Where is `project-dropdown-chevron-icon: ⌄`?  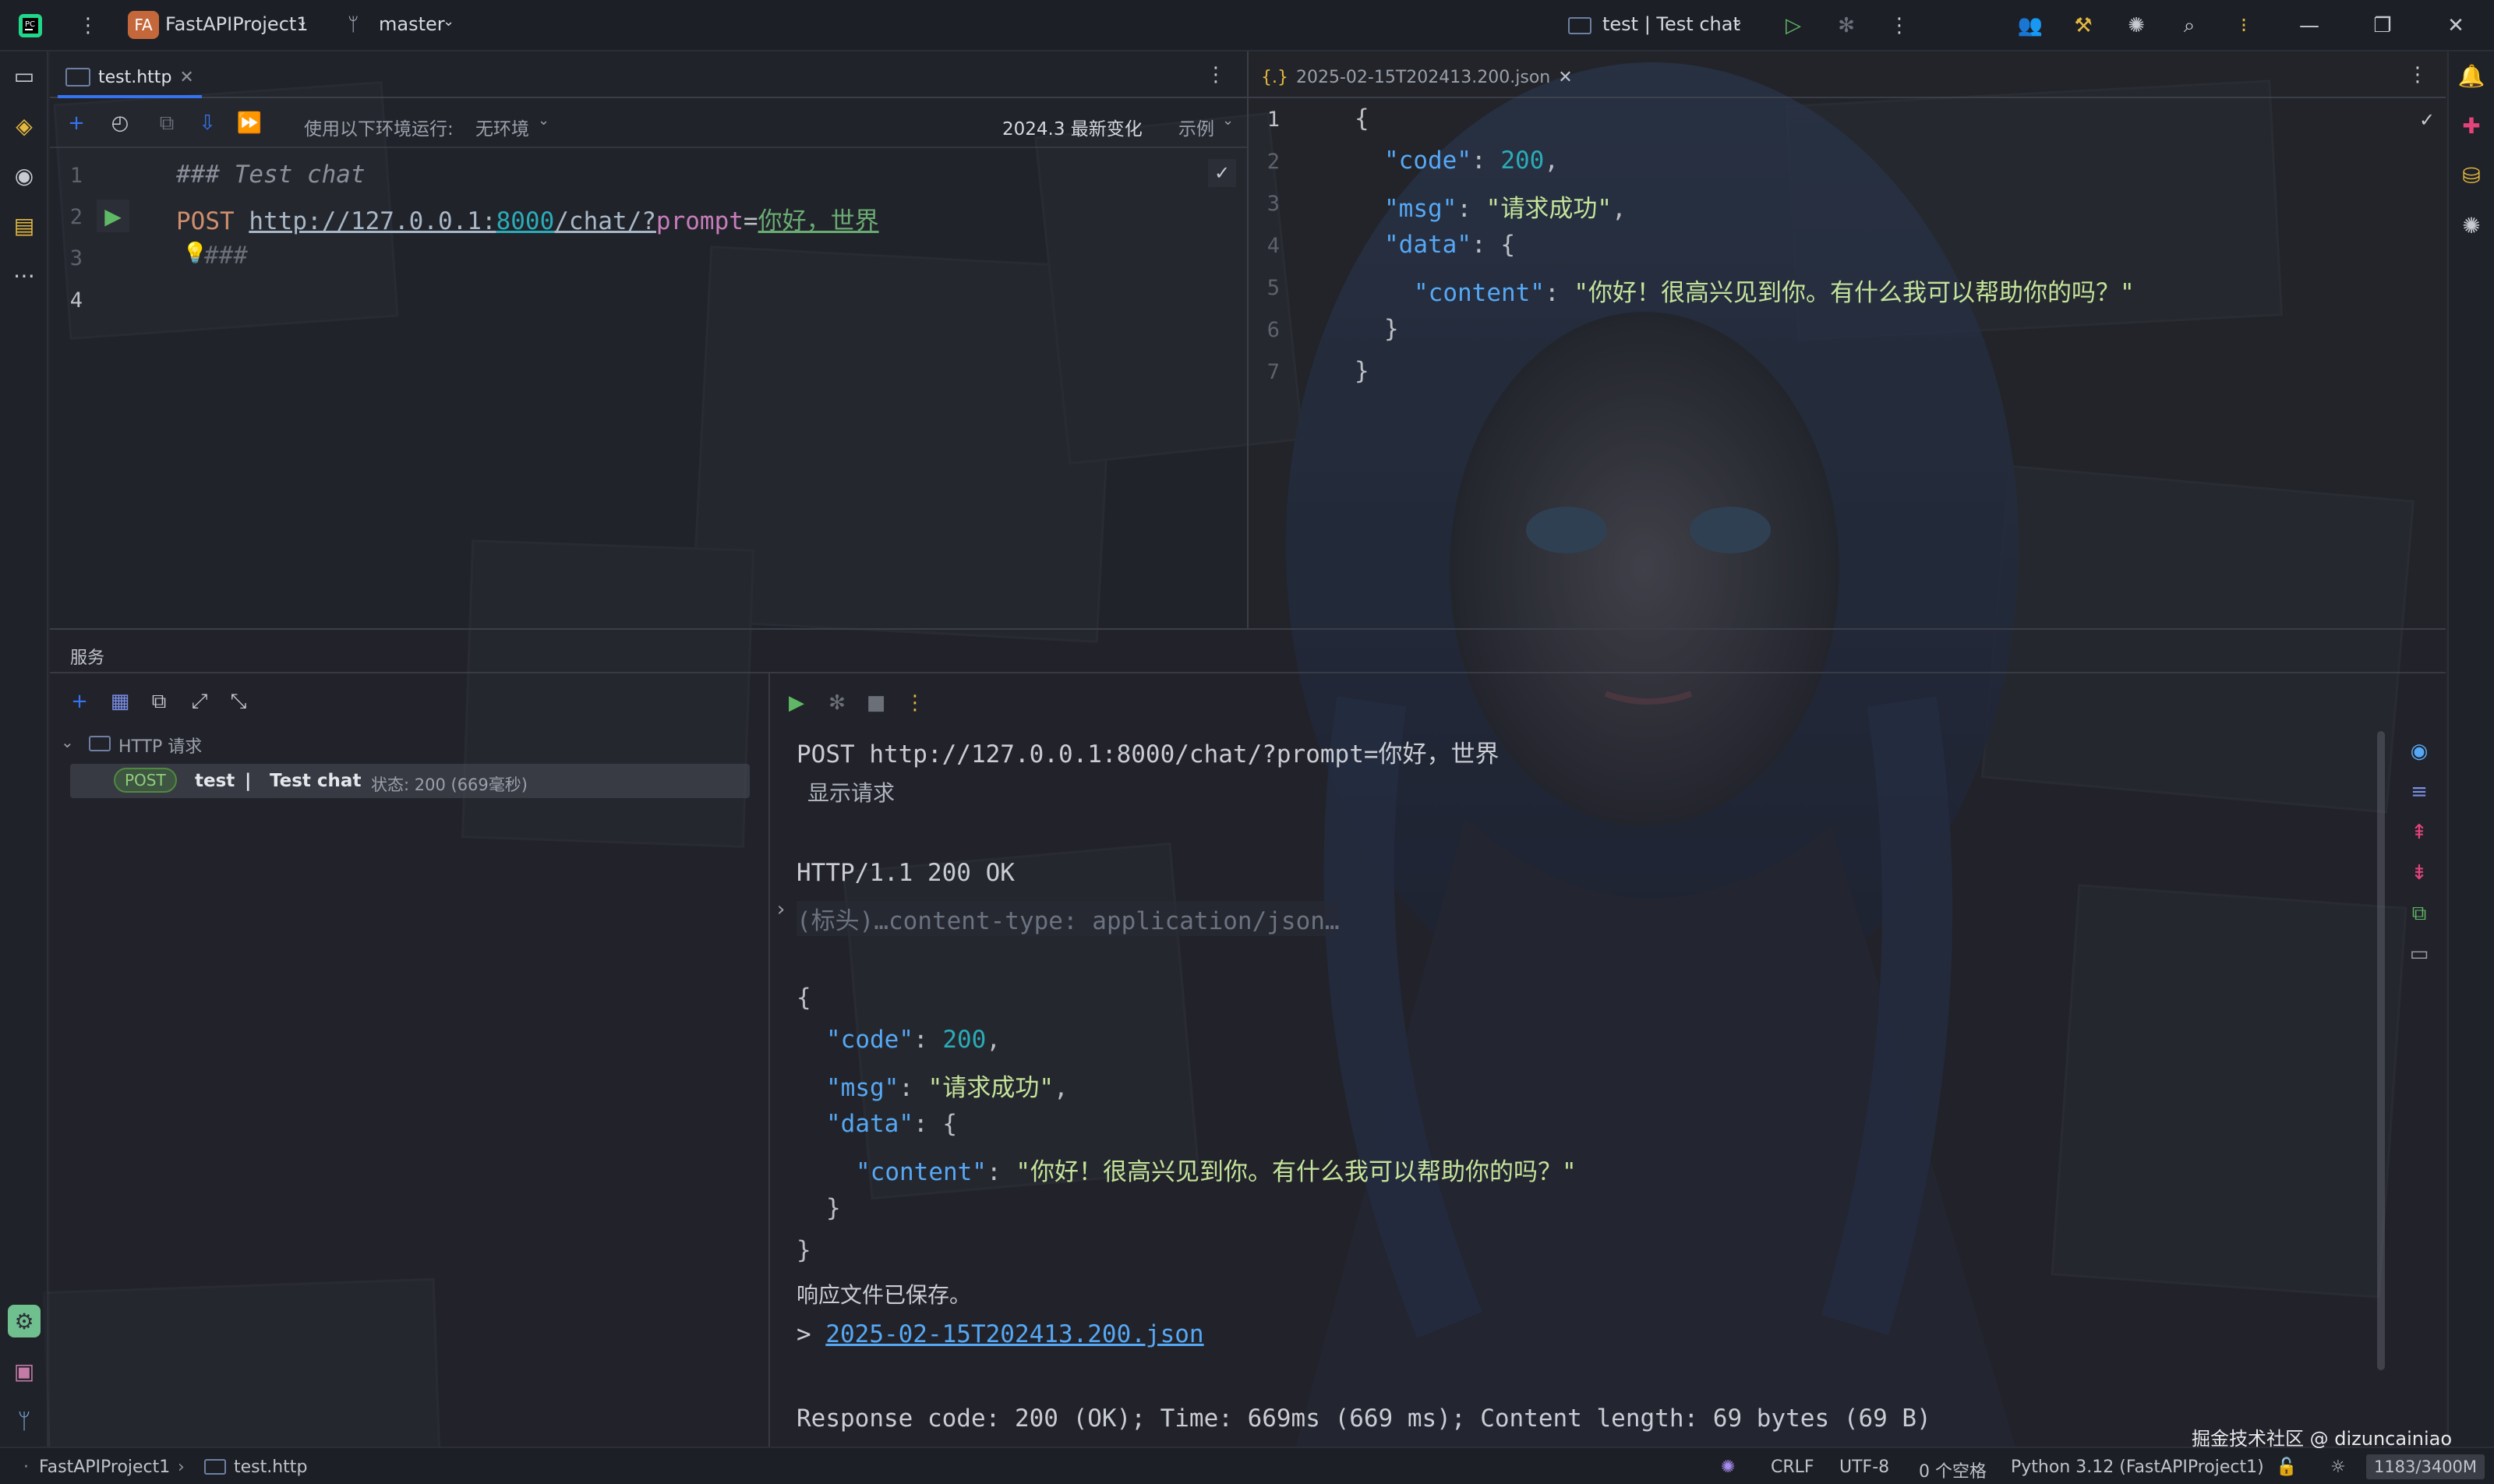 project-dropdown-chevron-icon: ⌄ is located at coordinates (302, 21).